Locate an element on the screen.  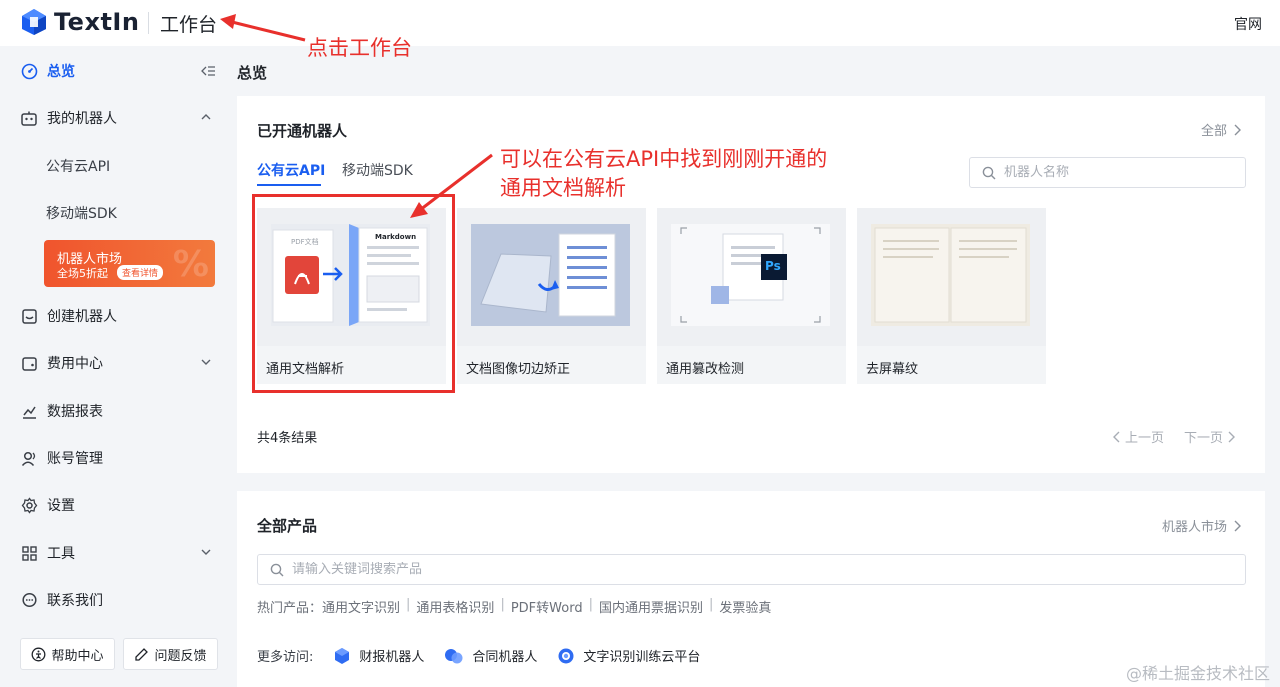
help-center-label: 帮助中心 is located at coordinates (77, 656).